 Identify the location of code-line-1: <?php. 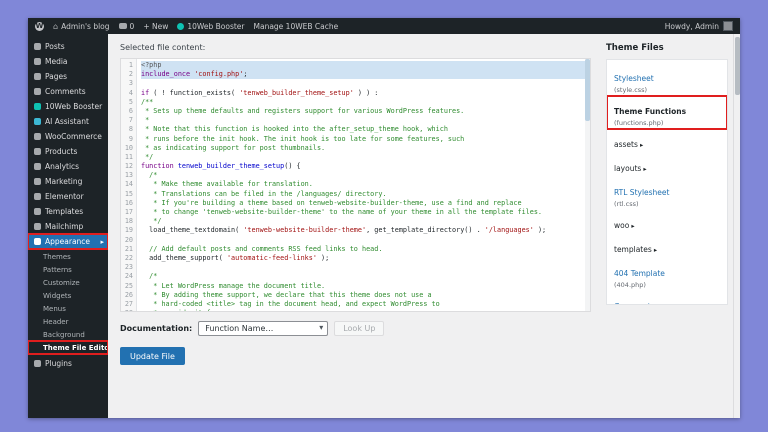
(365, 66).